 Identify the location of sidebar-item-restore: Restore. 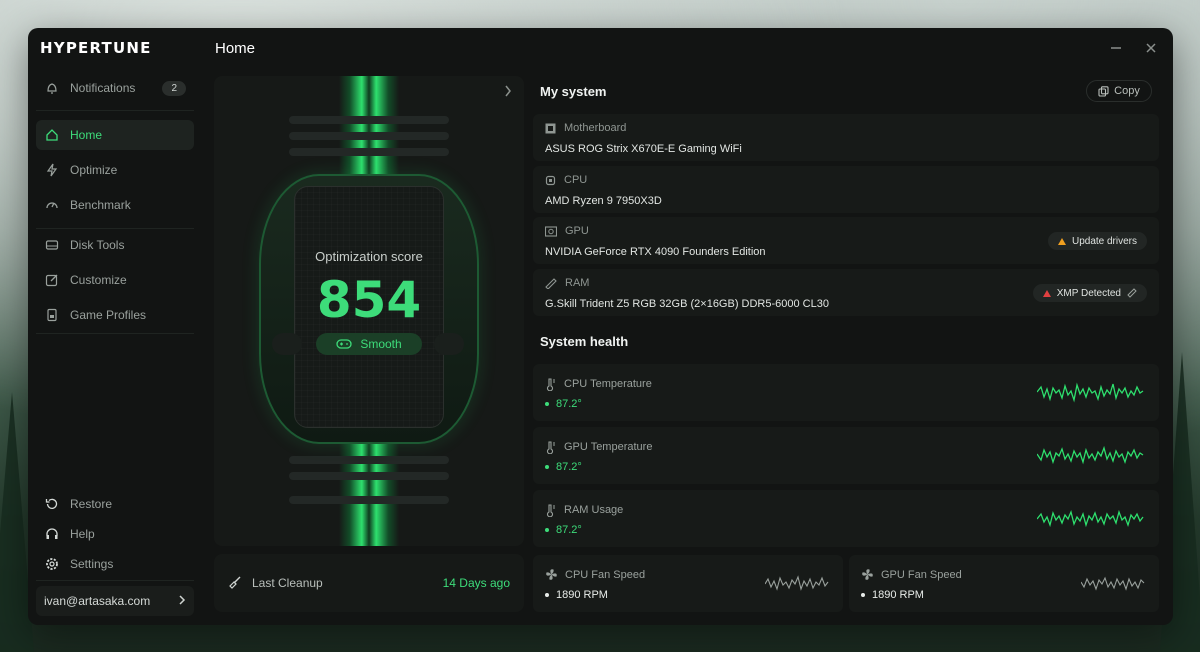
(115, 504).